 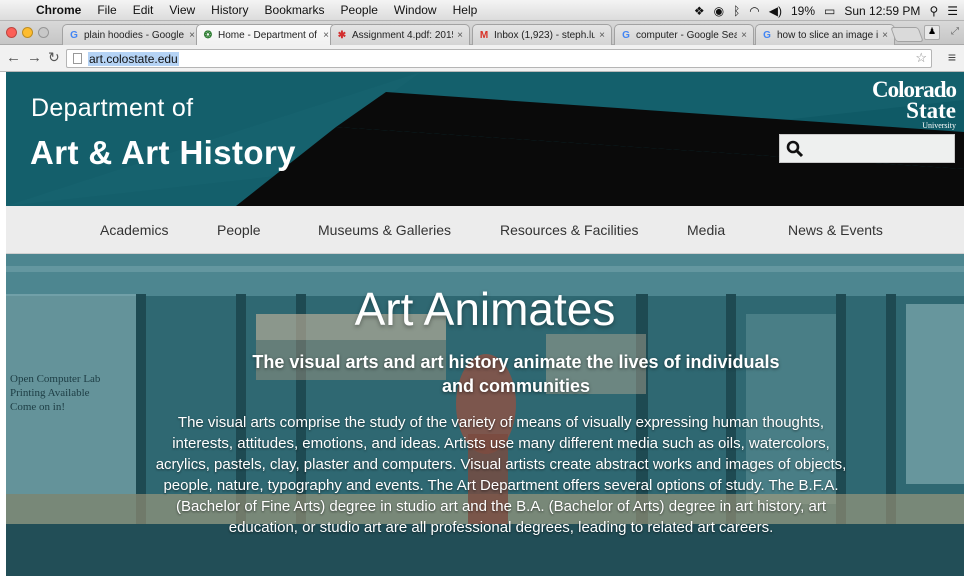 I want to click on battery-percent: 19%, so click(x=803, y=11).